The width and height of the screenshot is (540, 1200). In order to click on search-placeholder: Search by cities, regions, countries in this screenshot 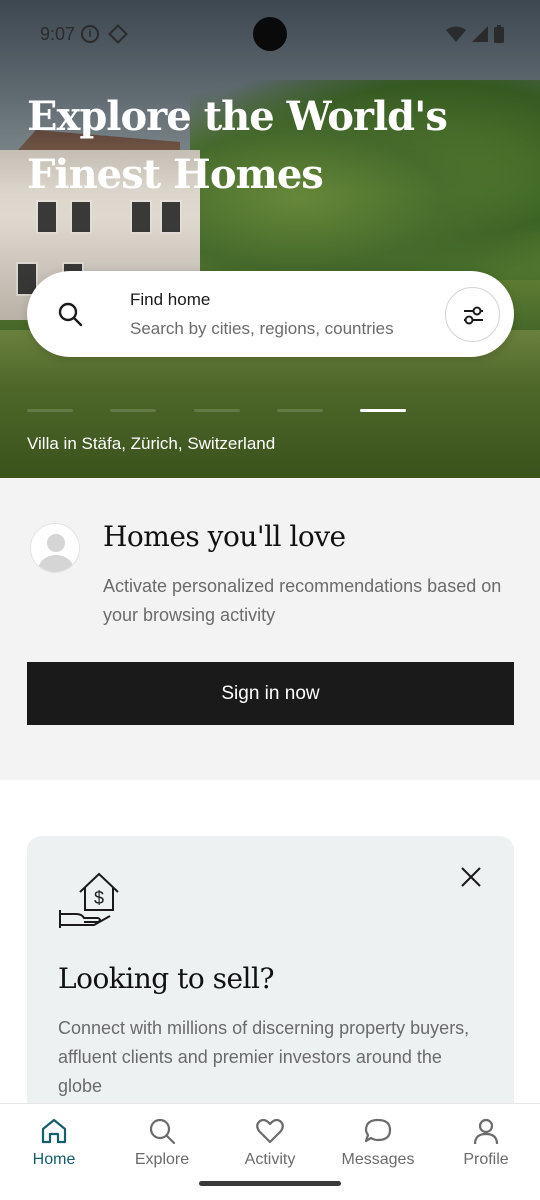, I will do `click(262, 329)`.